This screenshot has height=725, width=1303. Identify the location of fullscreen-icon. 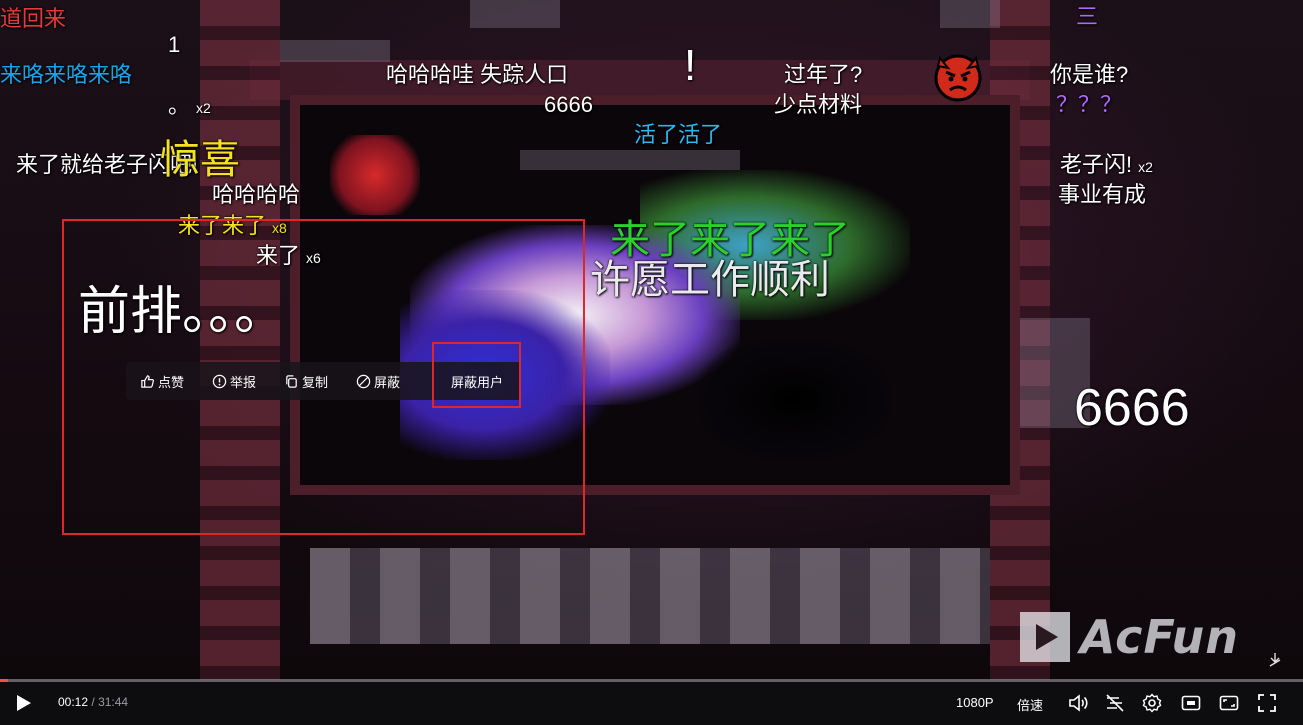
(1267, 703).